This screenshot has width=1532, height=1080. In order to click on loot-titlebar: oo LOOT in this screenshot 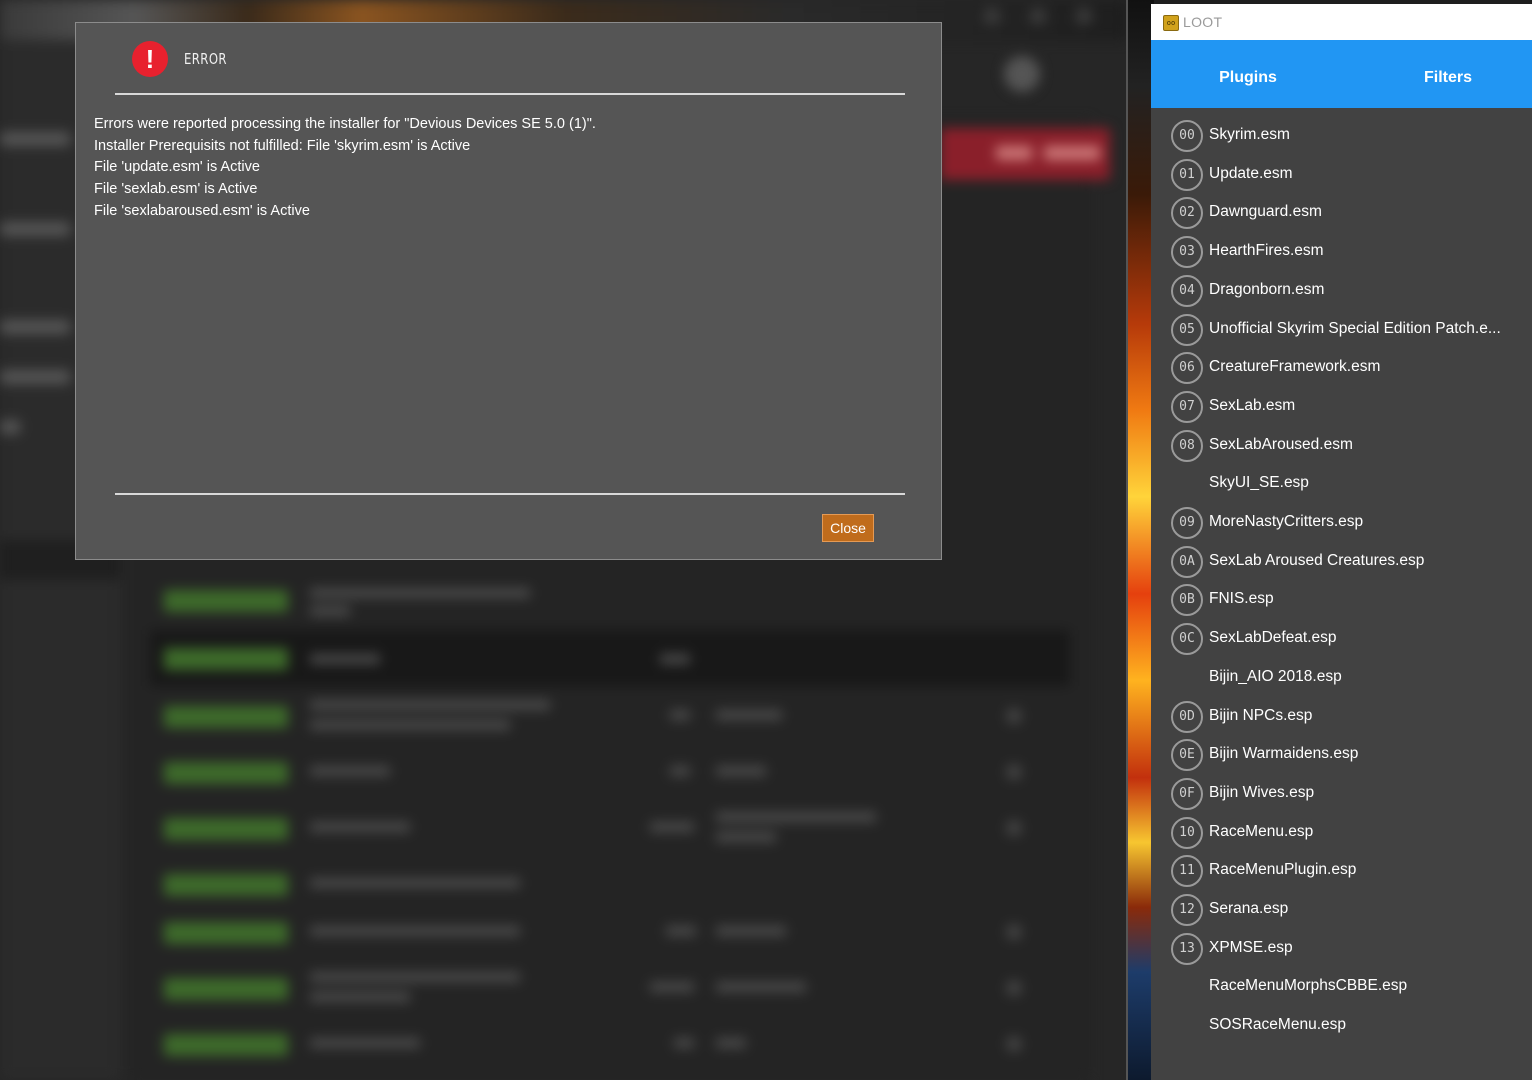, I will do `click(1341, 22)`.